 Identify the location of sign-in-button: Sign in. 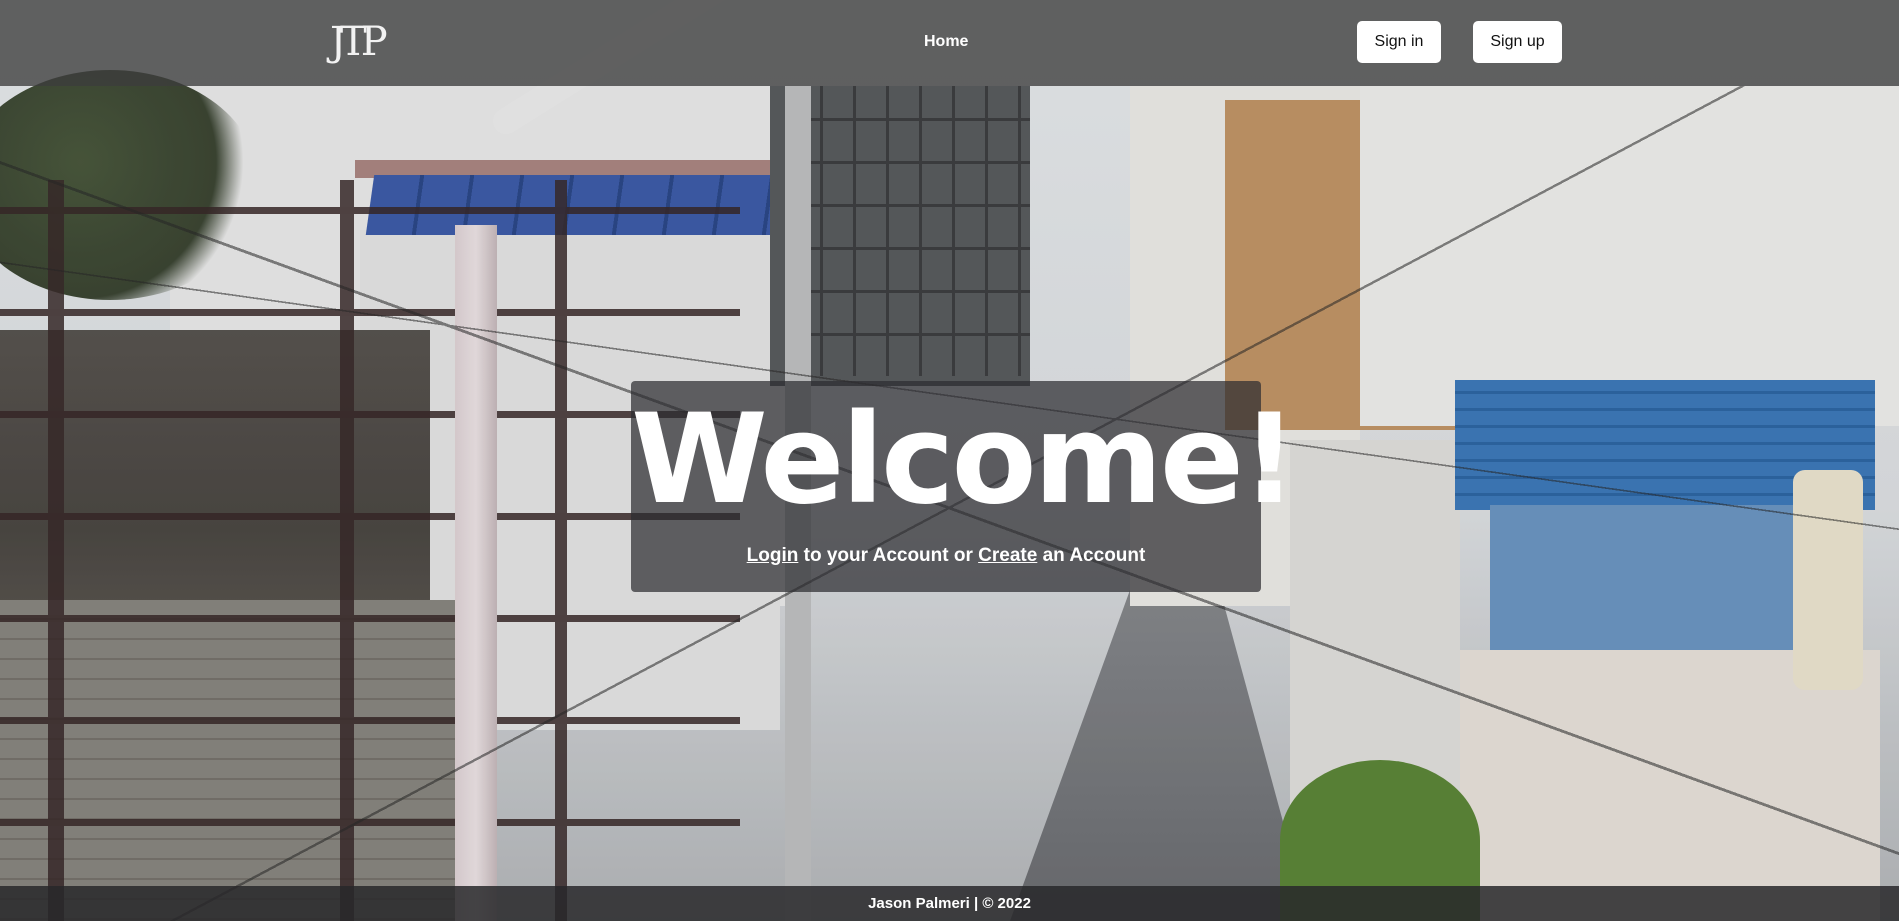
(1399, 42).